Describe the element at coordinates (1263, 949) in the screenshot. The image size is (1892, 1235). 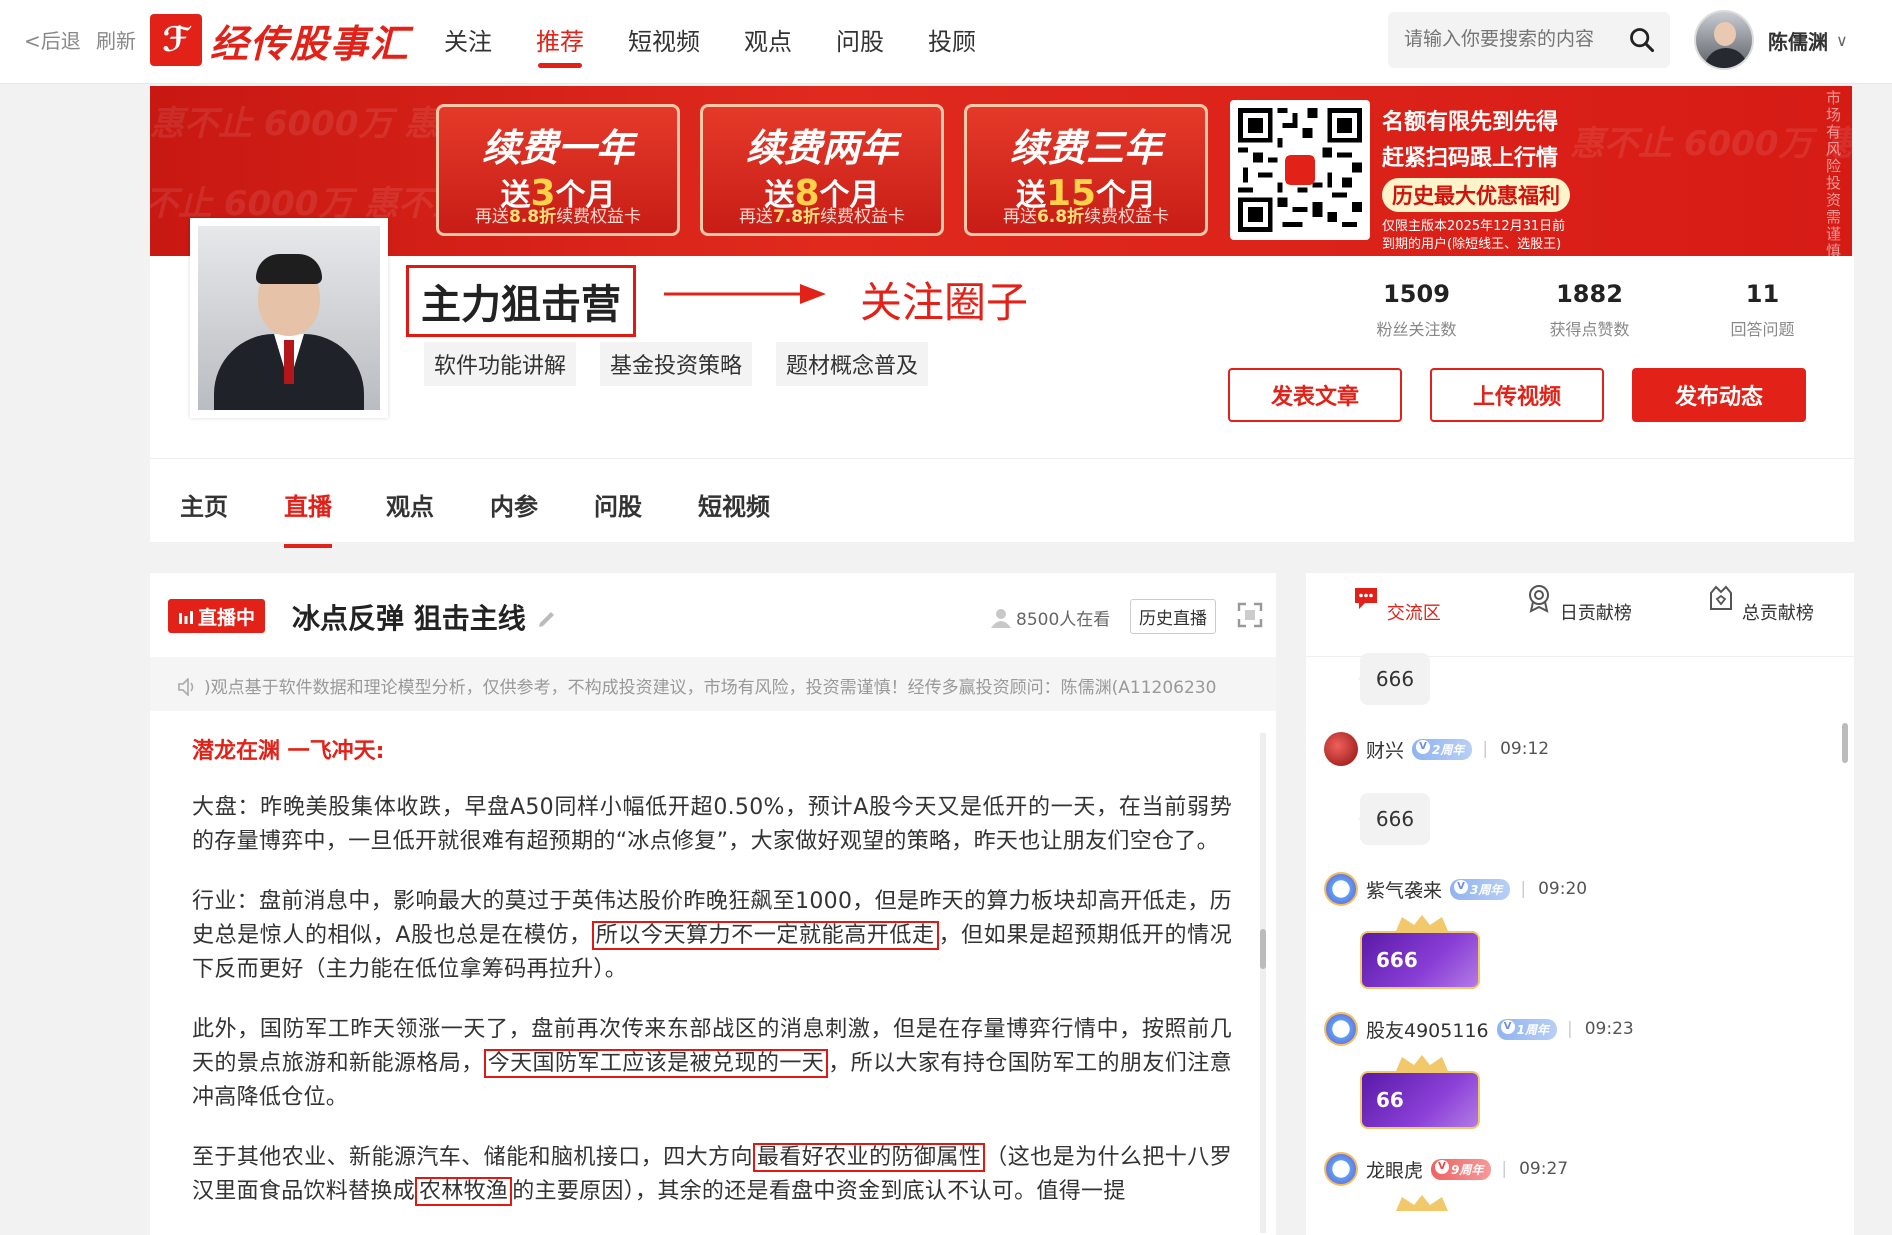
I see `scrollbar-thumb` at that location.